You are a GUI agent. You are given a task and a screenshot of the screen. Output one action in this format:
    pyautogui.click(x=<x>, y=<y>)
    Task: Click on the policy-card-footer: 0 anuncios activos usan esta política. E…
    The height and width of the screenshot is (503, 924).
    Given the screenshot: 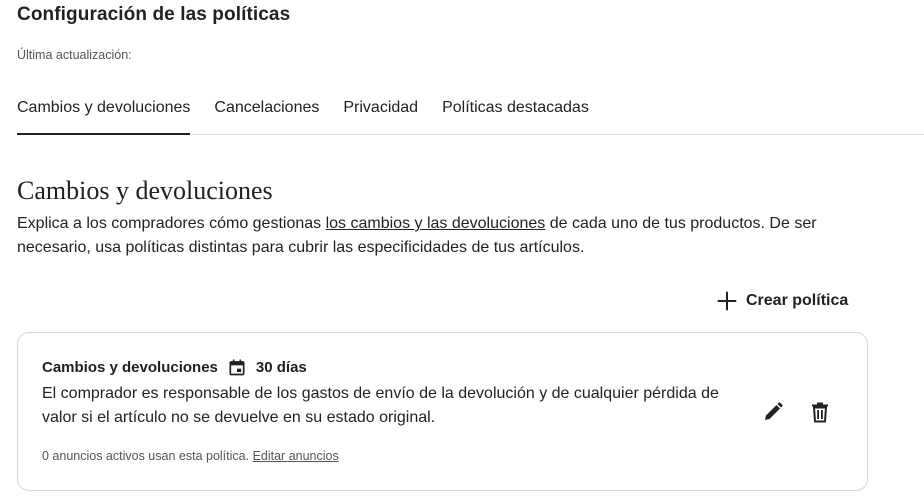 What is the action you would take?
    pyautogui.click(x=190, y=456)
    